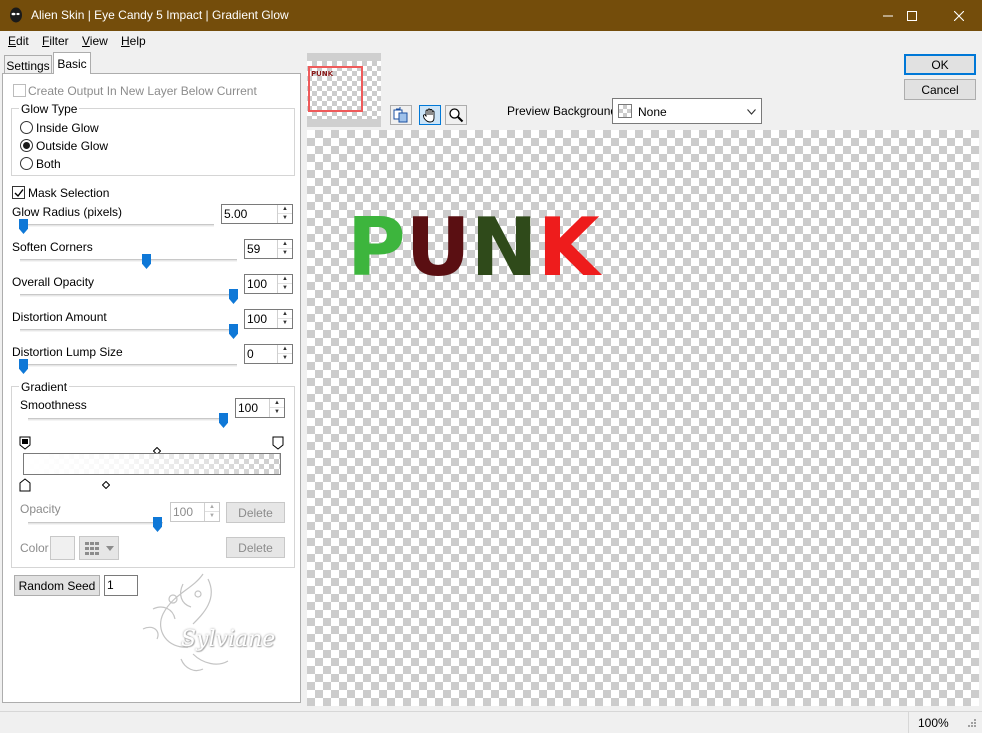 The width and height of the screenshot is (982, 733). What do you see at coordinates (430, 115) in the screenshot?
I see `hand-tool-button` at bounding box center [430, 115].